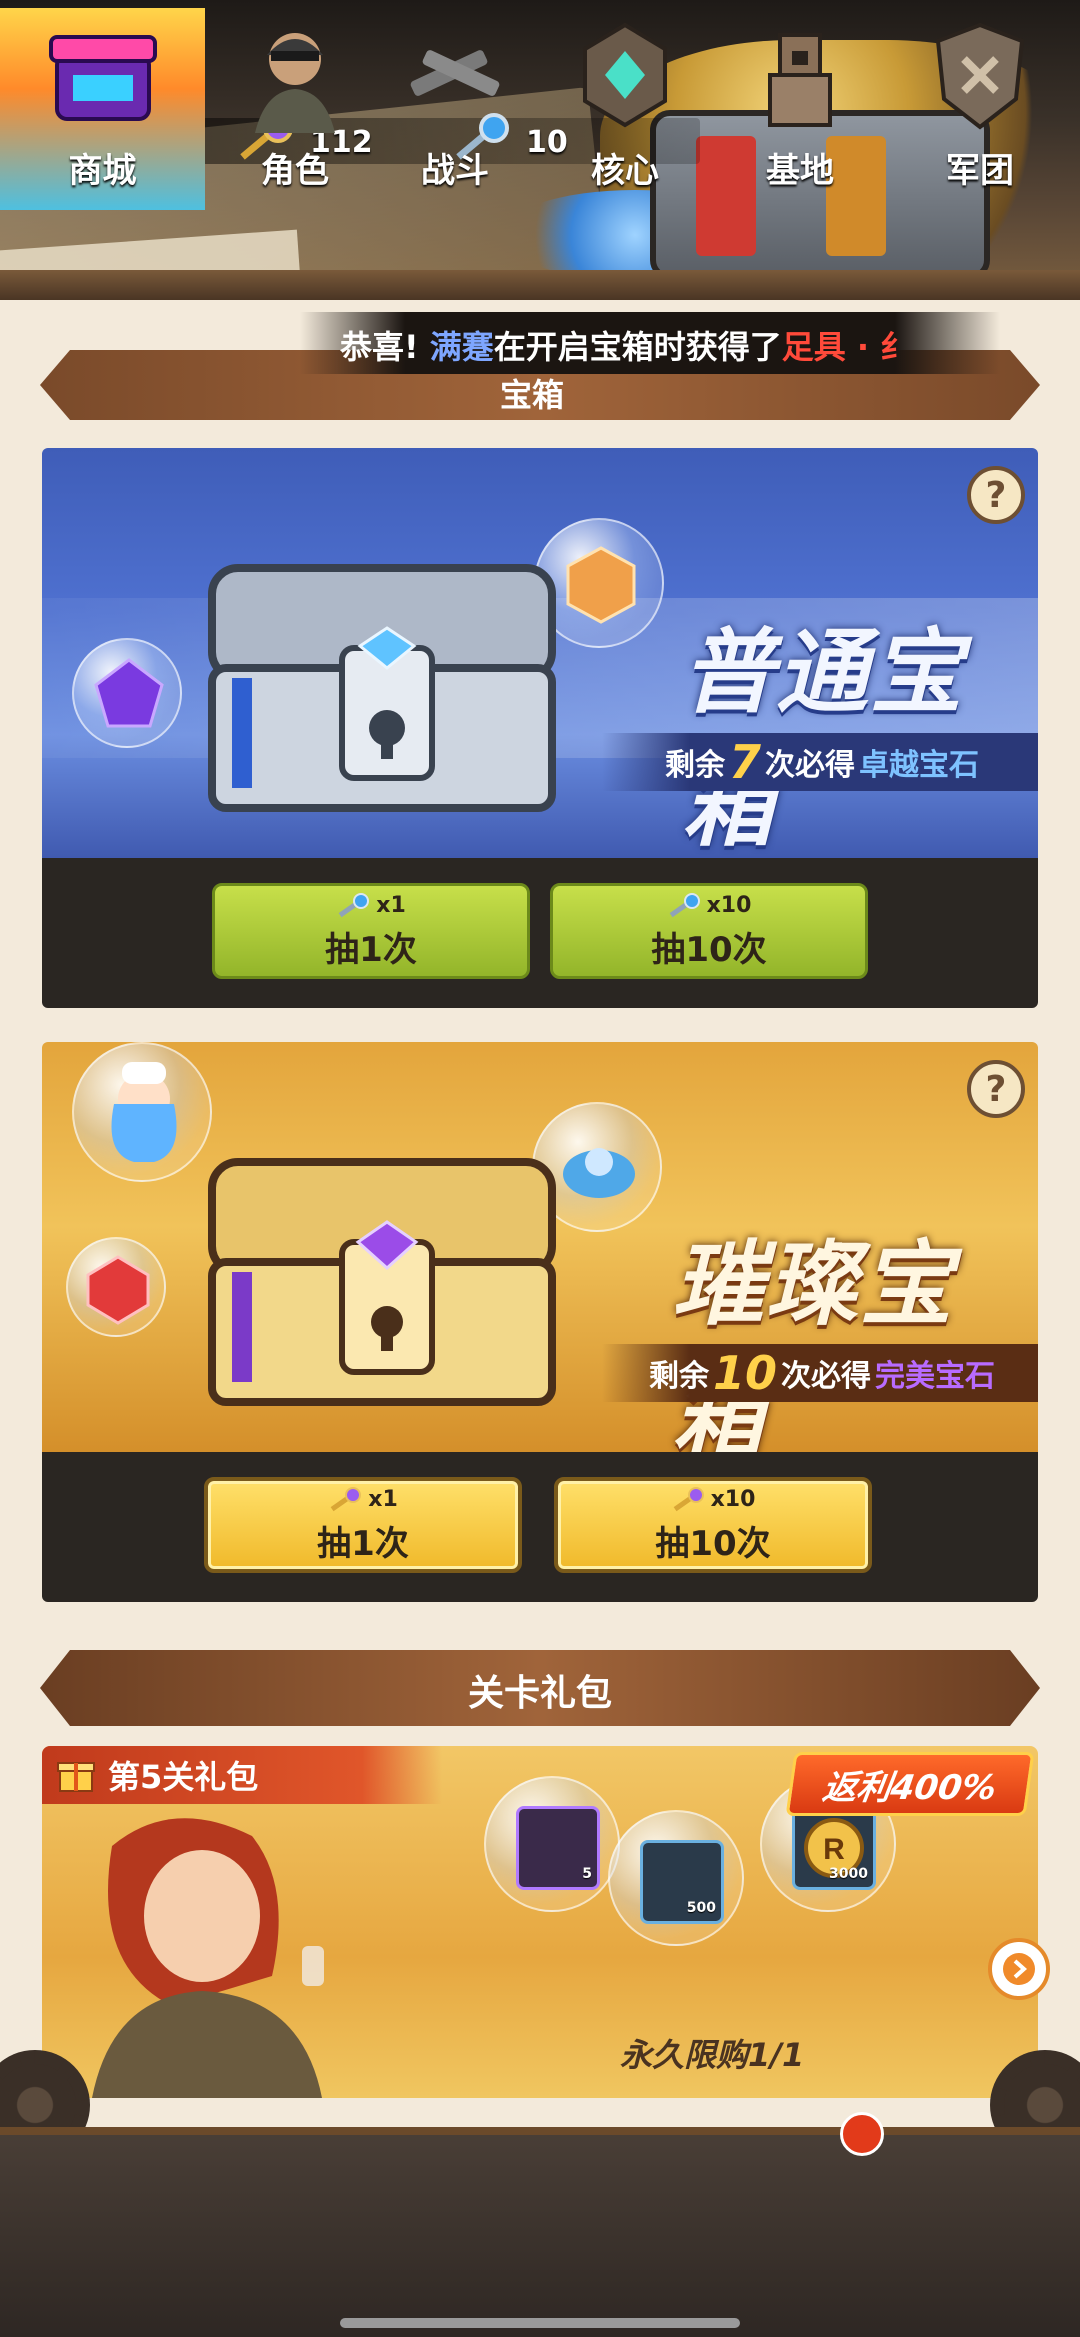 This screenshot has height=2337, width=1080. What do you see at coordinates (800, 171) in the screenshot?
I see `nav-label: 基地` at bounding box center [800, 171].